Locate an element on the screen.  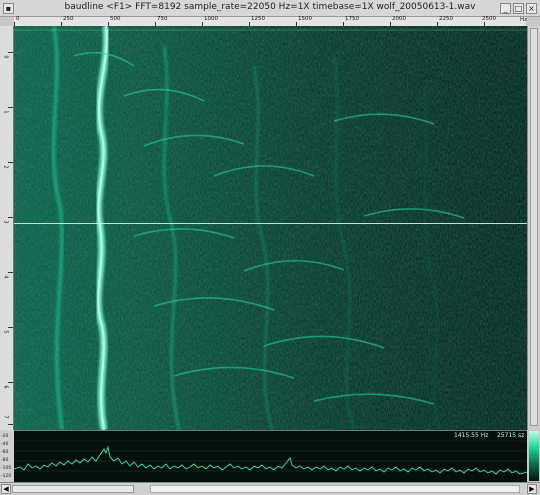
vertical-scrollbar-thumb is located at coordinates (534, 227).